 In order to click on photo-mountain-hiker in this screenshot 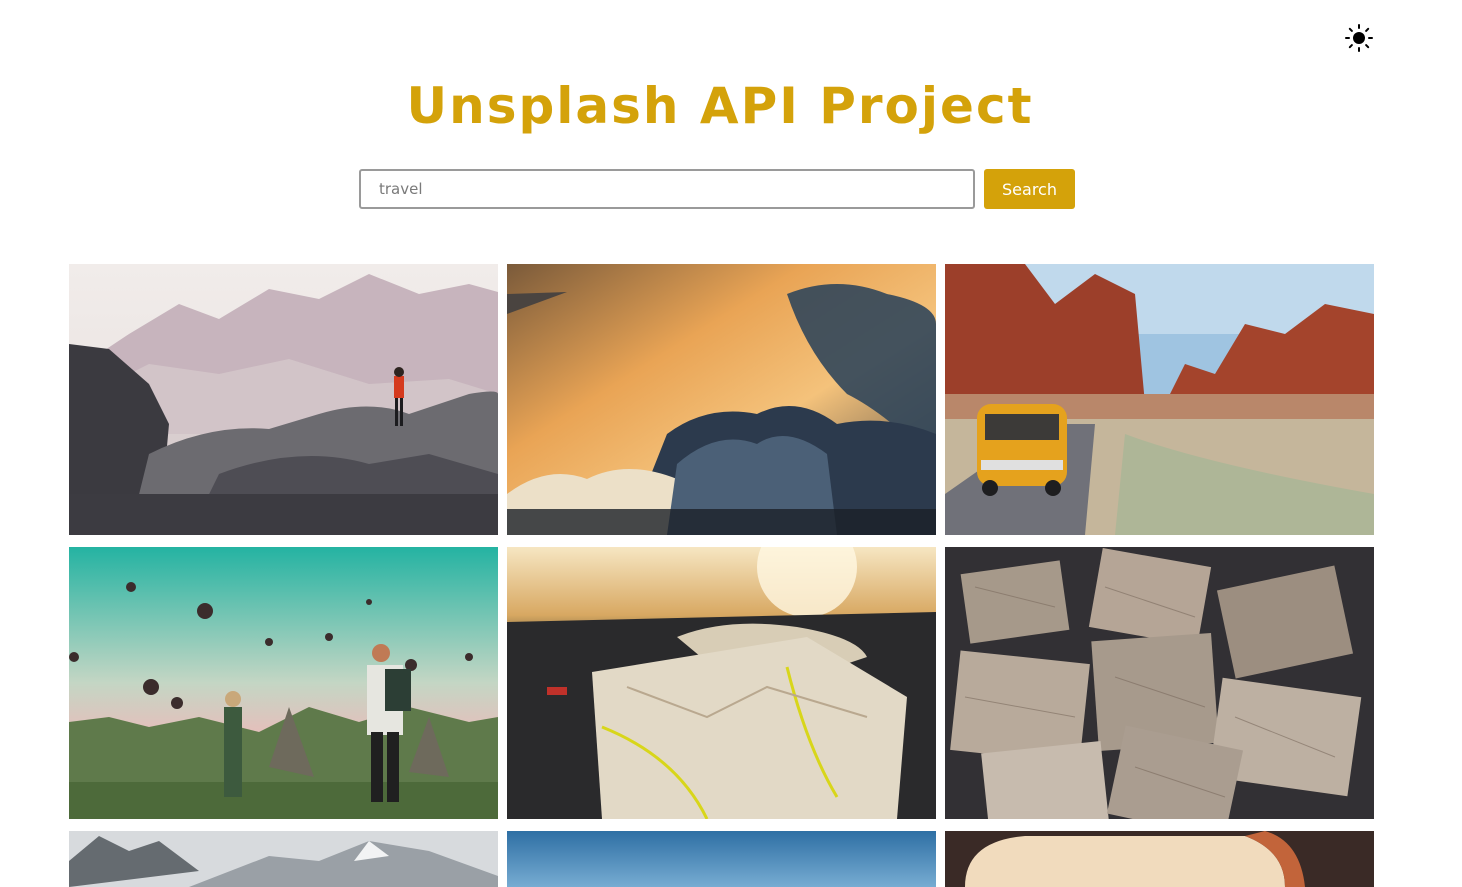, I will do `click(283, 399)`.